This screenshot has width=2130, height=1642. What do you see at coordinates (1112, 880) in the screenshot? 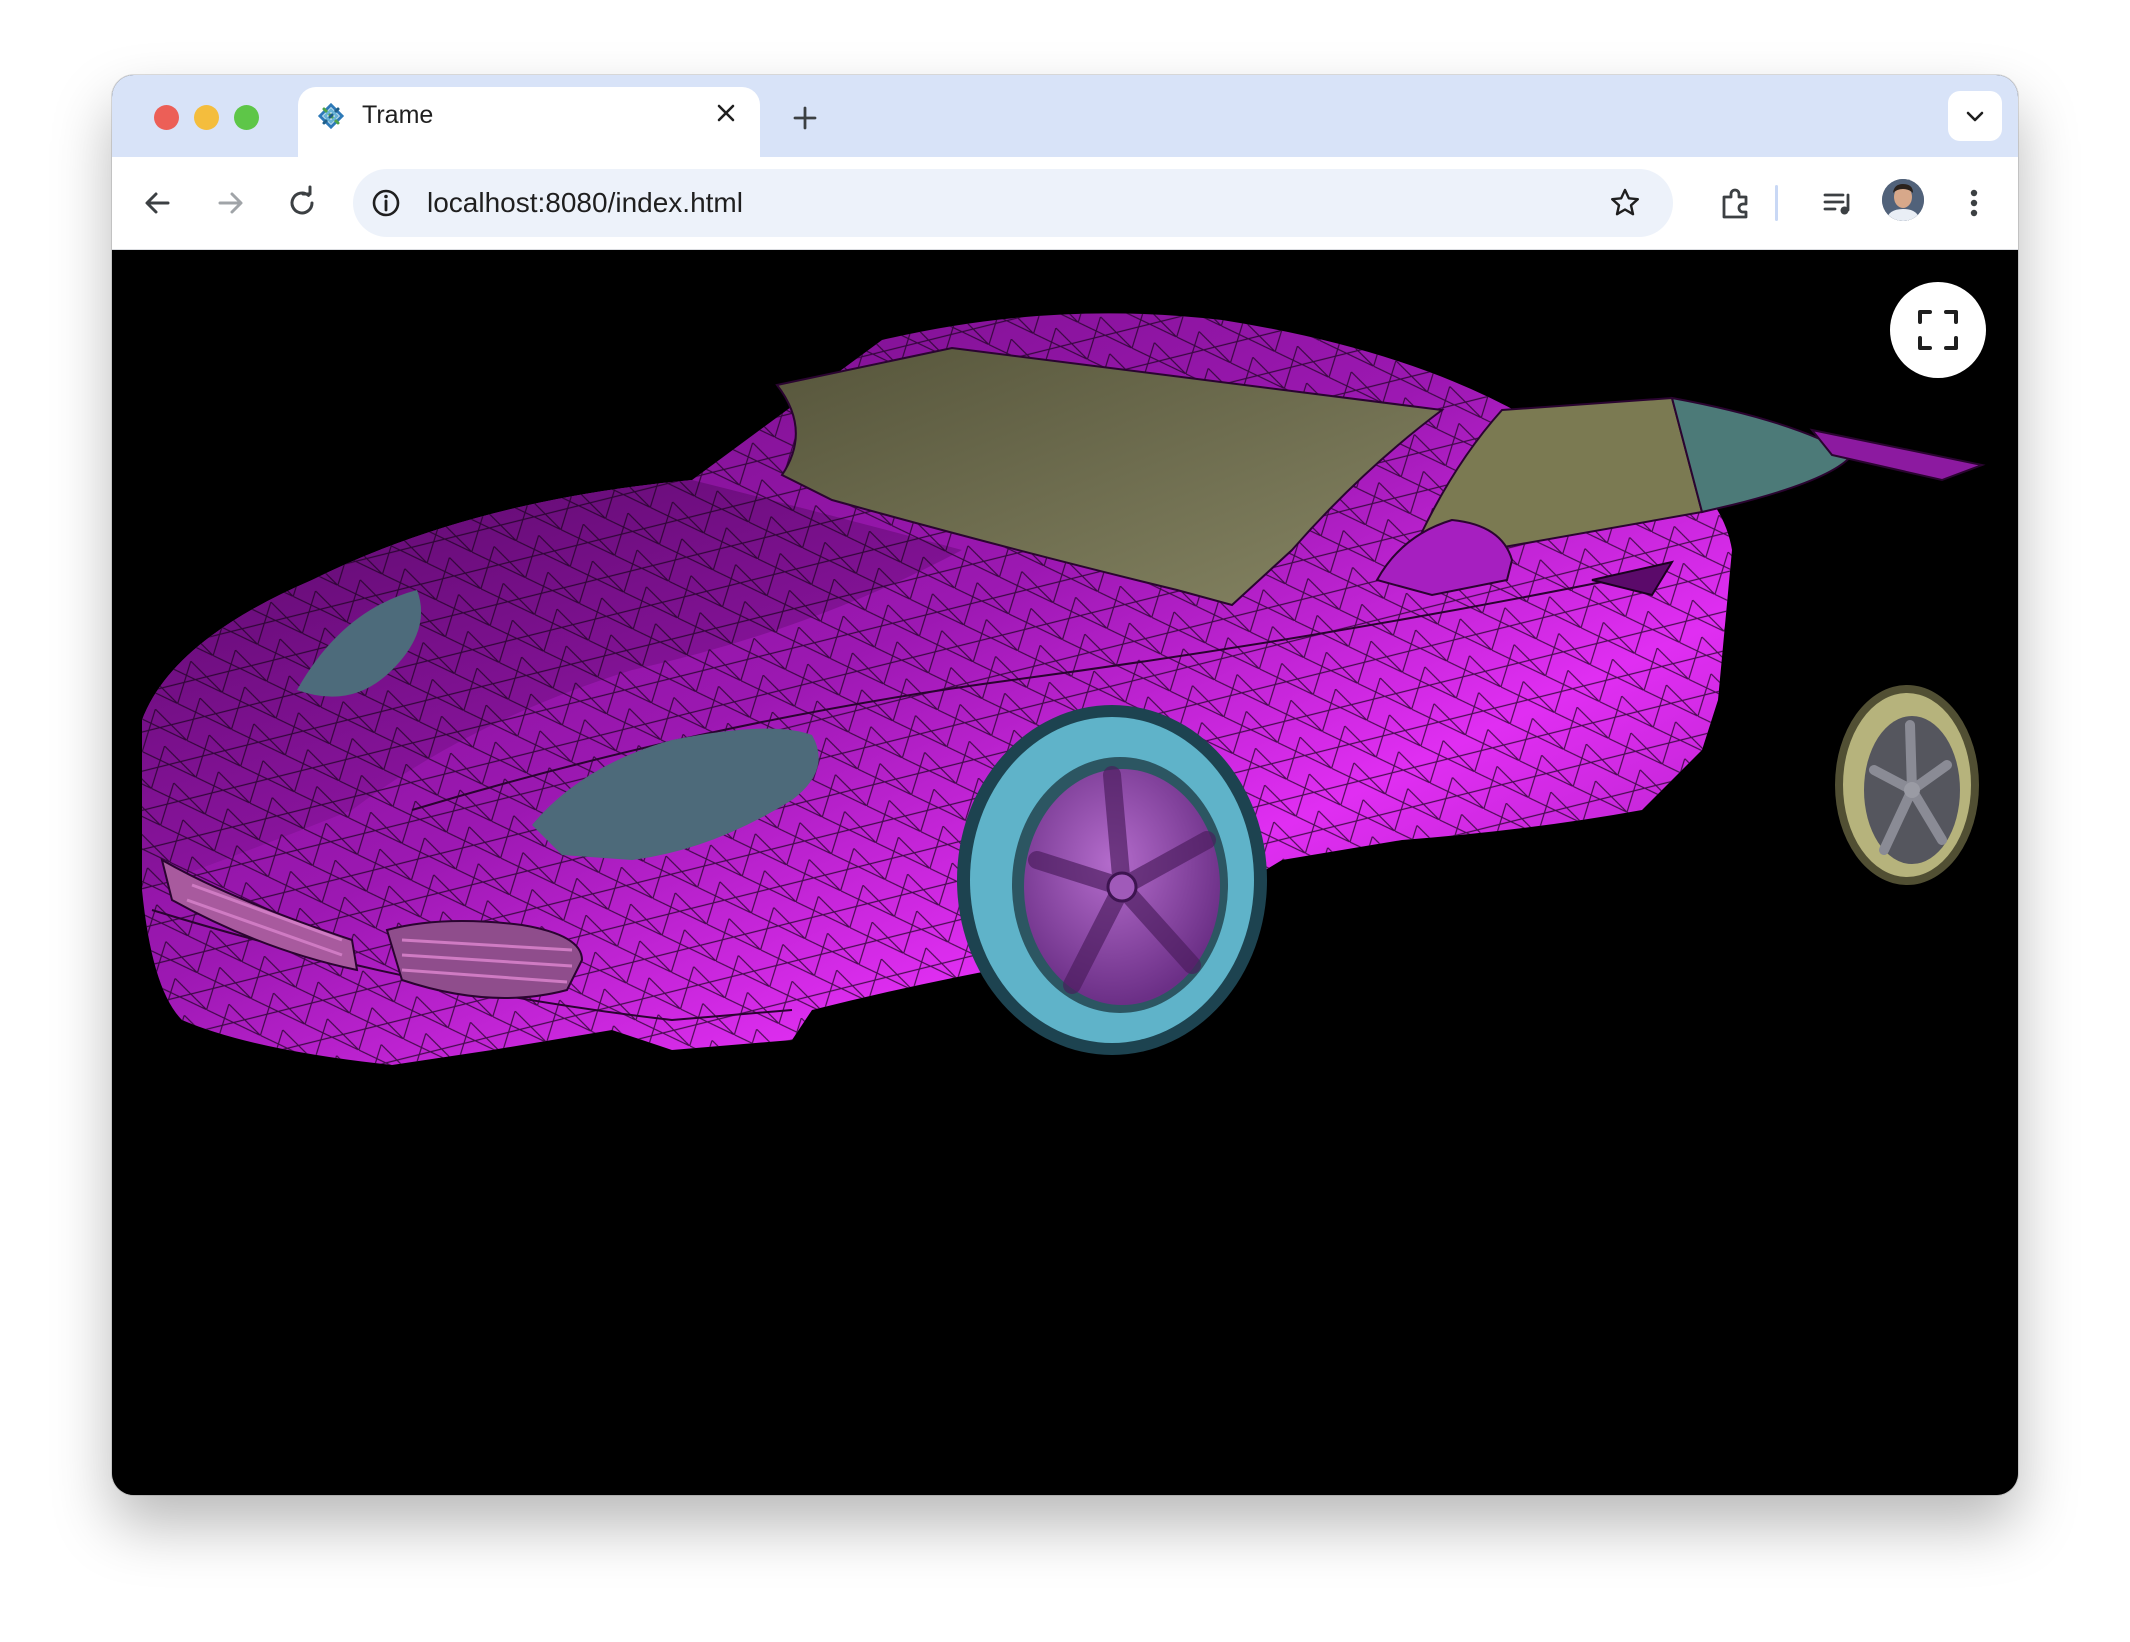
I see `front-wheel` at bounding box center [1112, 880].